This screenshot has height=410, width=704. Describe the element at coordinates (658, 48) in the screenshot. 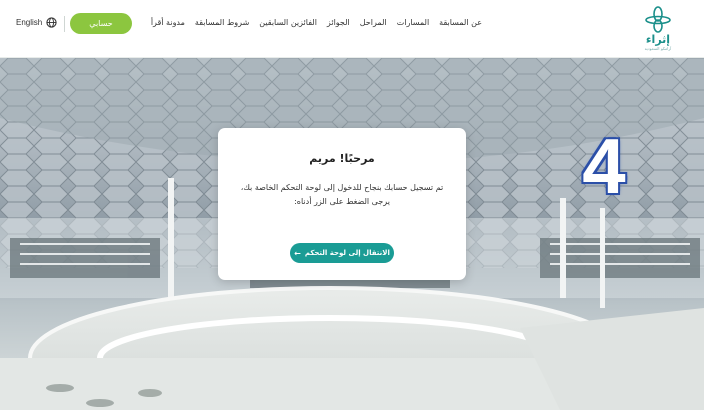

I see `logo-subtext: أرامكو السعودية` at that location.